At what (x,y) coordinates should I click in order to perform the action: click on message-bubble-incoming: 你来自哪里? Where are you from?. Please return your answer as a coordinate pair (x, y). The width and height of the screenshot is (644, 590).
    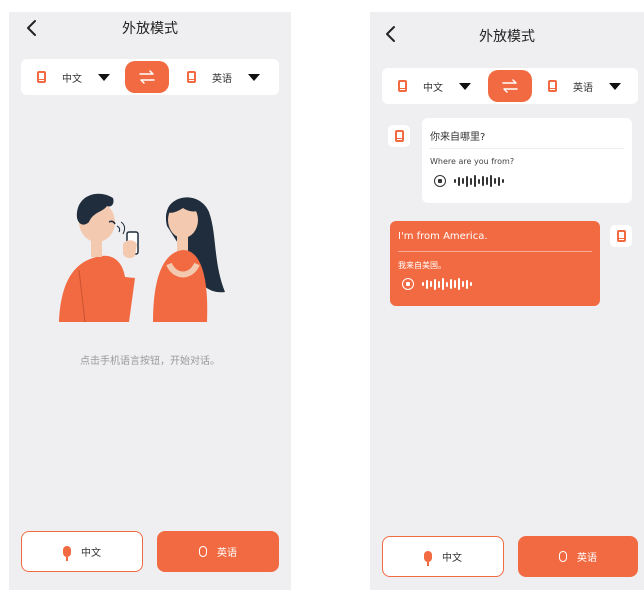
    Looking at the image, I should click on (527, 160).